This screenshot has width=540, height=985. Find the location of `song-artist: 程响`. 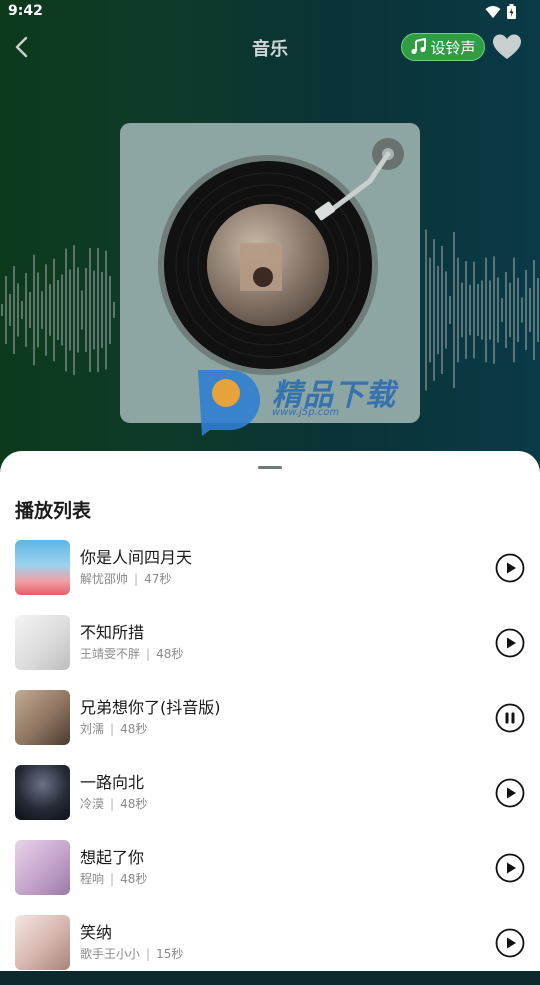

song-artist: 程响 is located at coordinates (92, 879).